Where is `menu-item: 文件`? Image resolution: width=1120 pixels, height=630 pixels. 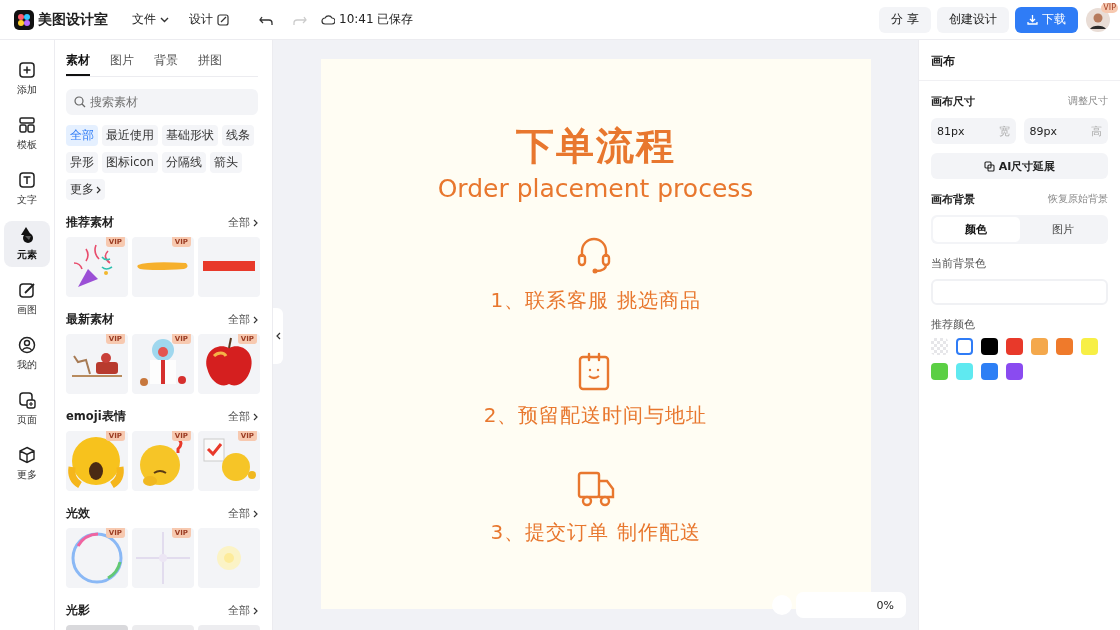
menu-item: 文件 is located at coordinates (150, 19).